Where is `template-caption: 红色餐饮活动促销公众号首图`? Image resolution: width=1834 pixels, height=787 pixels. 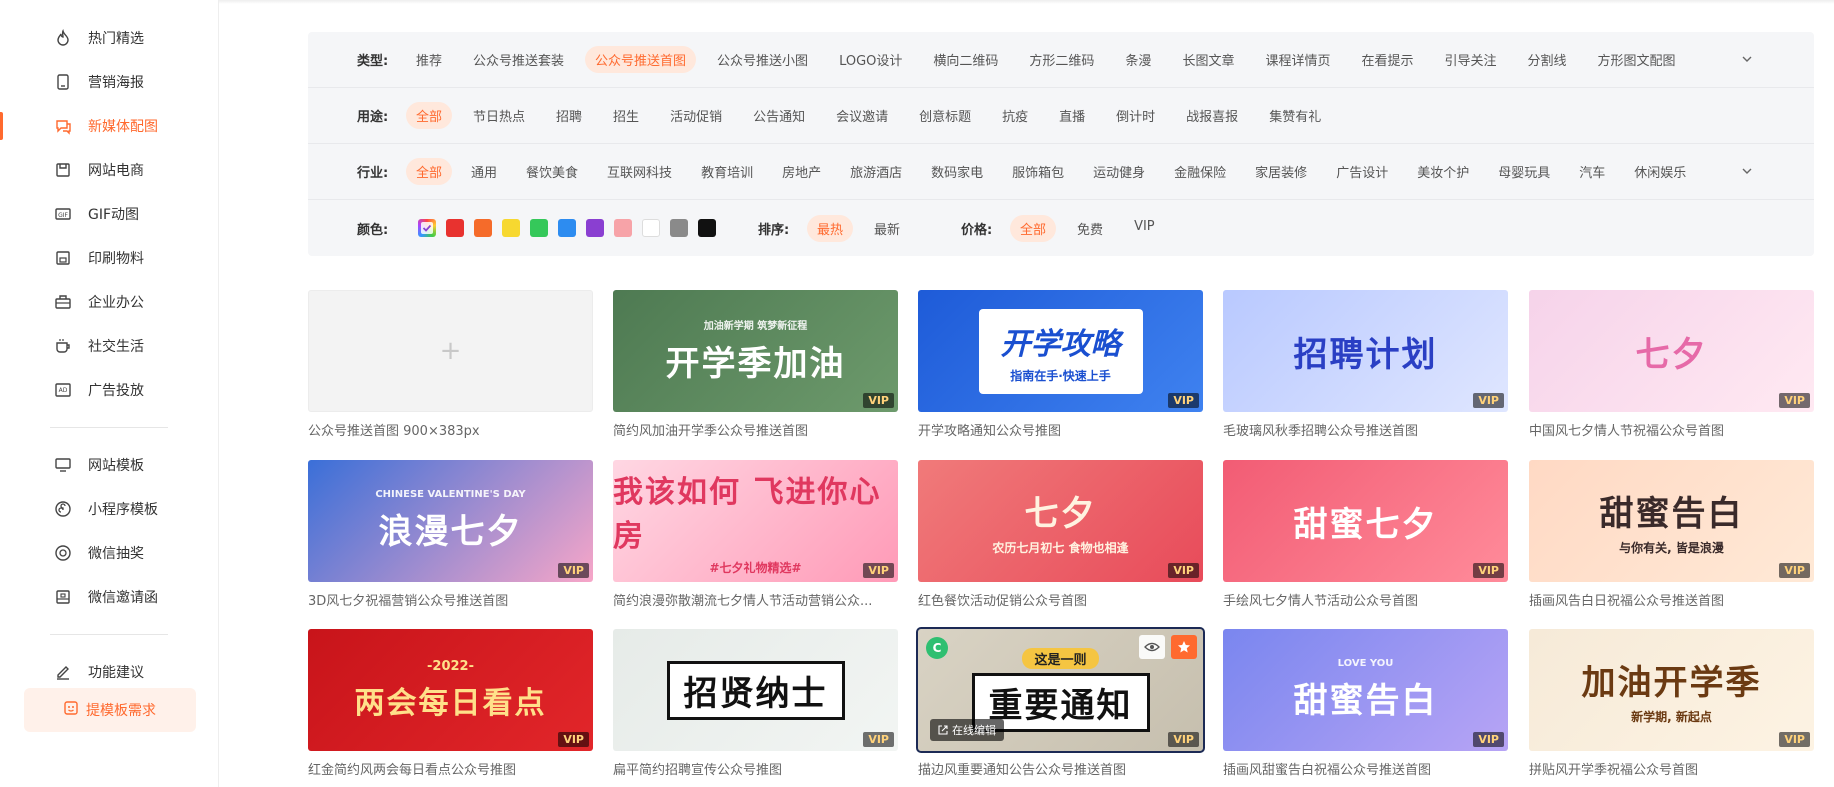
template-caption: 红色餐饮活动促销公众号首图 is located at coordinates (1060, 599).